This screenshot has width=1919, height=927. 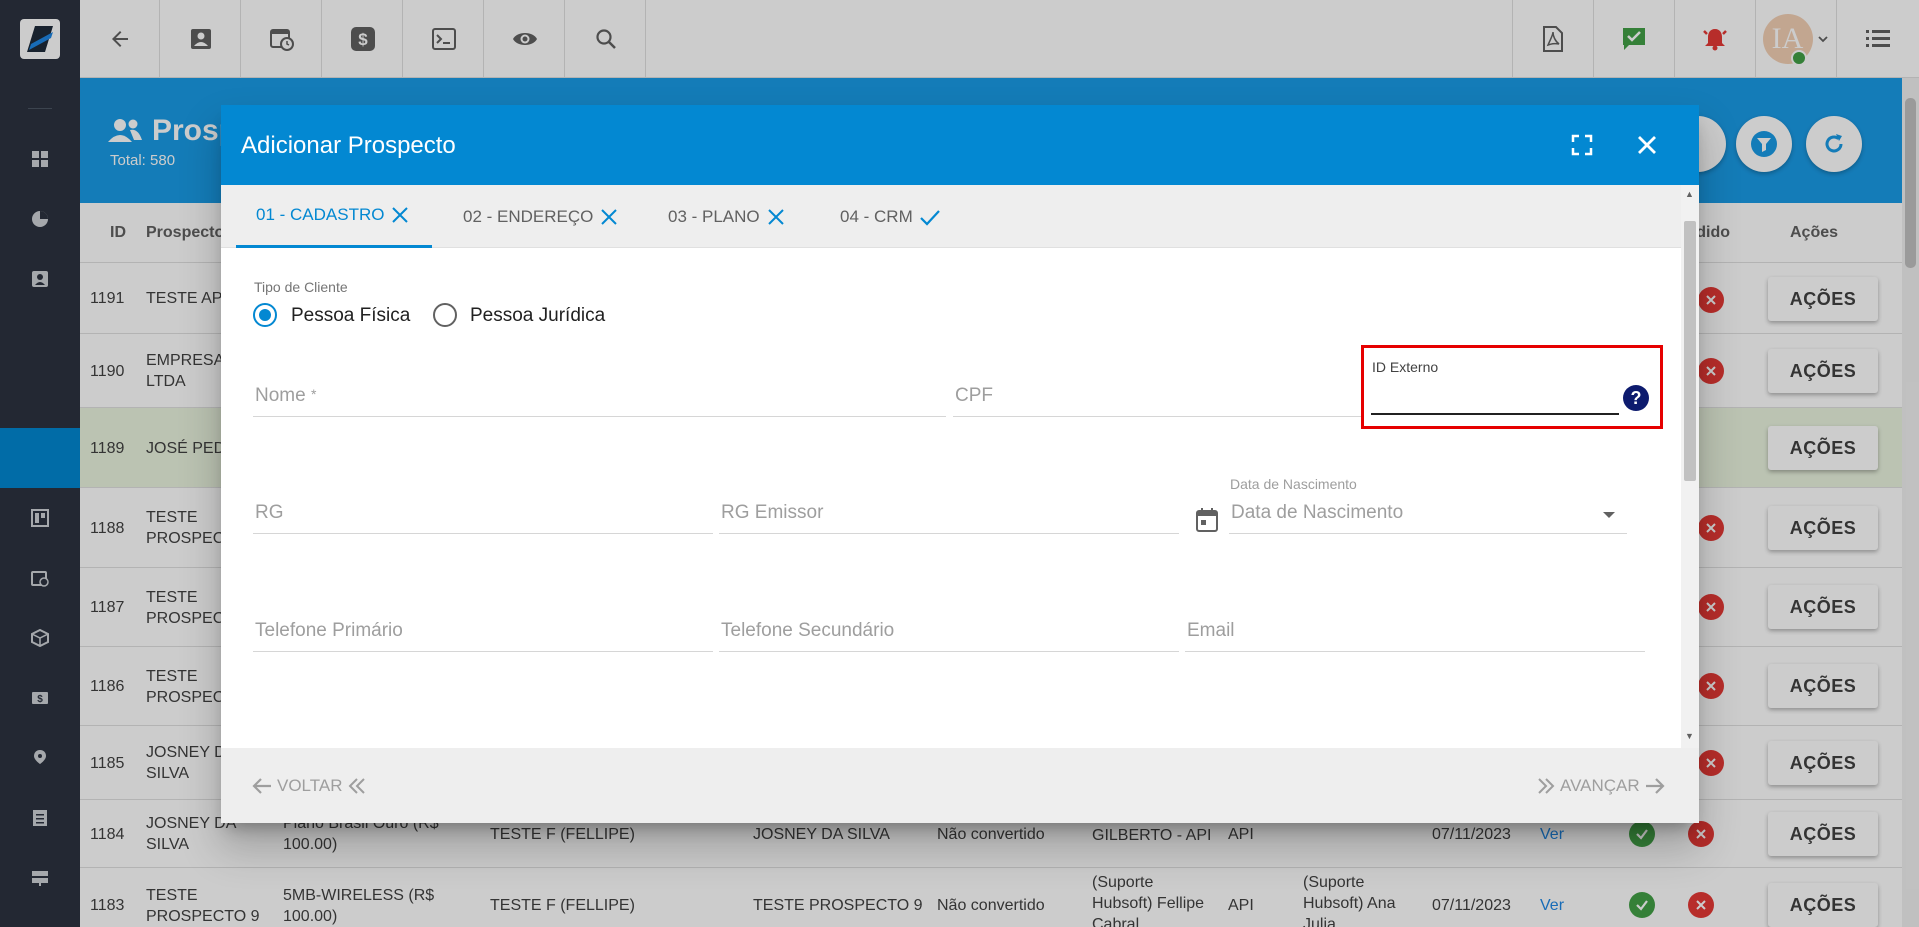 I want to click on avancar-button: AVANÇAR, so click(x=1601, y=786).